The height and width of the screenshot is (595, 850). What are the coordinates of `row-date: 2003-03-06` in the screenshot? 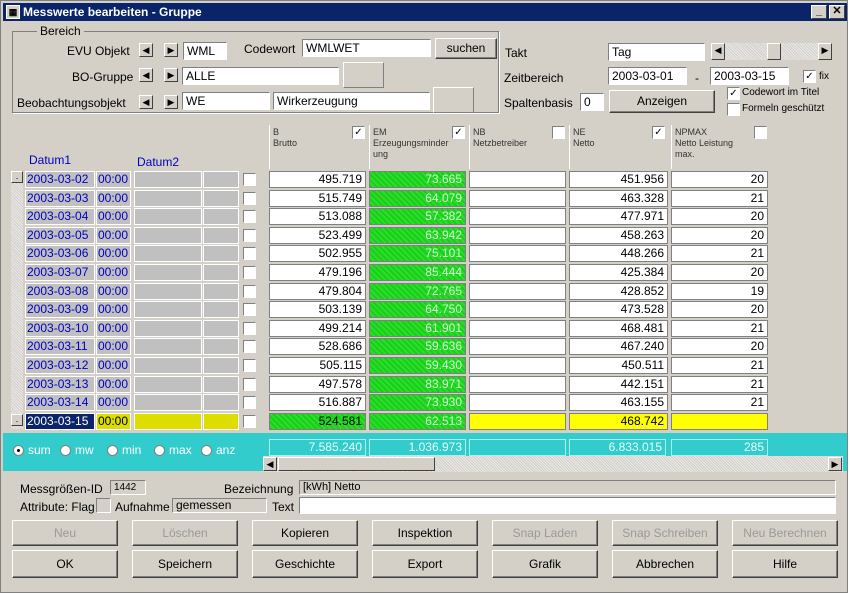 It's located at (60, 253).